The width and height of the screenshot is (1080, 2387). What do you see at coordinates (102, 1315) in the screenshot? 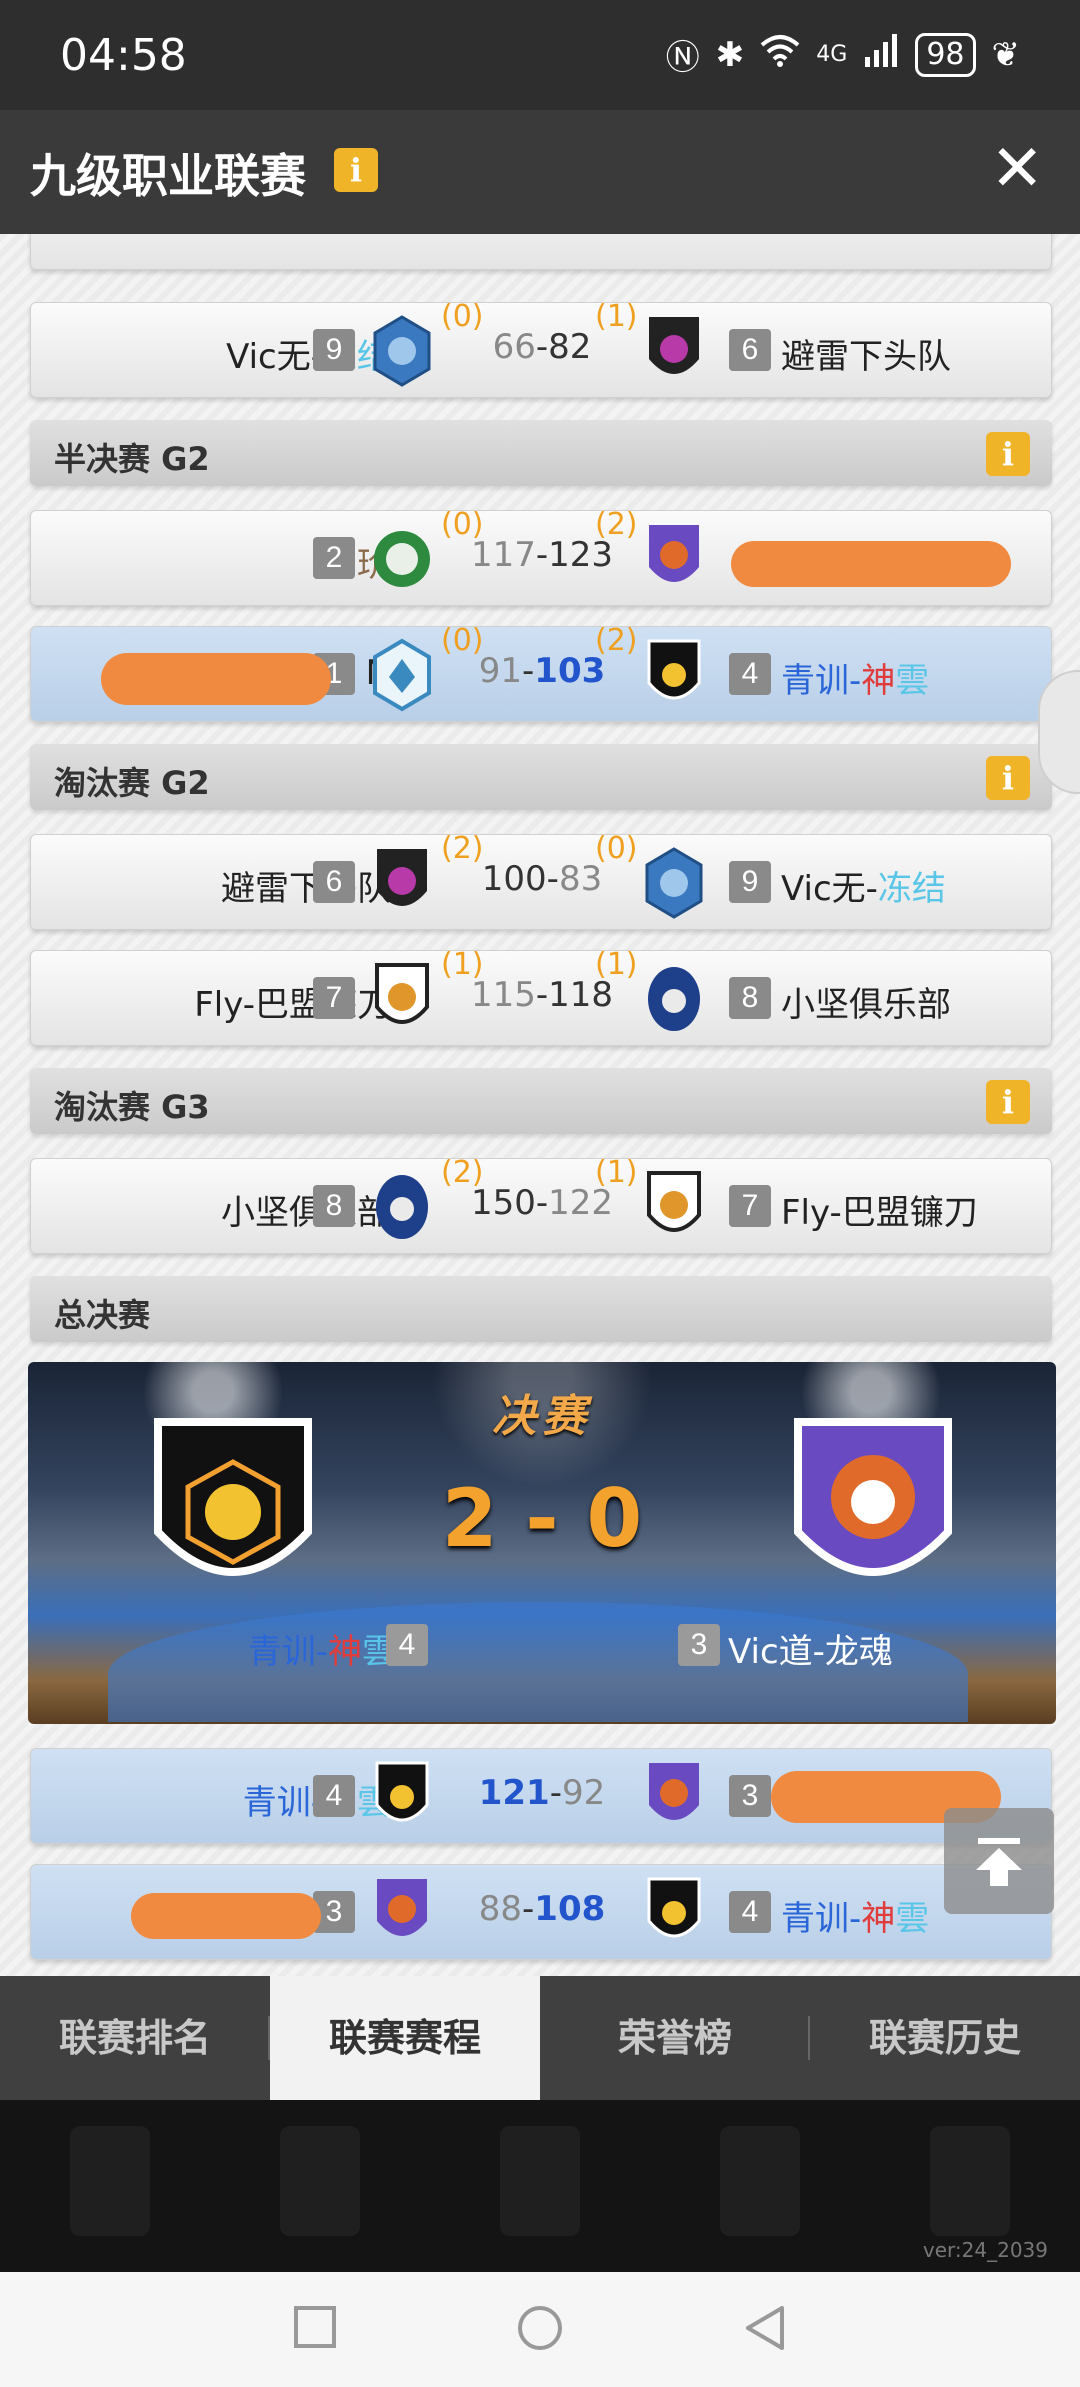
I see `section-title: 总决赛` at bounding box center [102, 1315].